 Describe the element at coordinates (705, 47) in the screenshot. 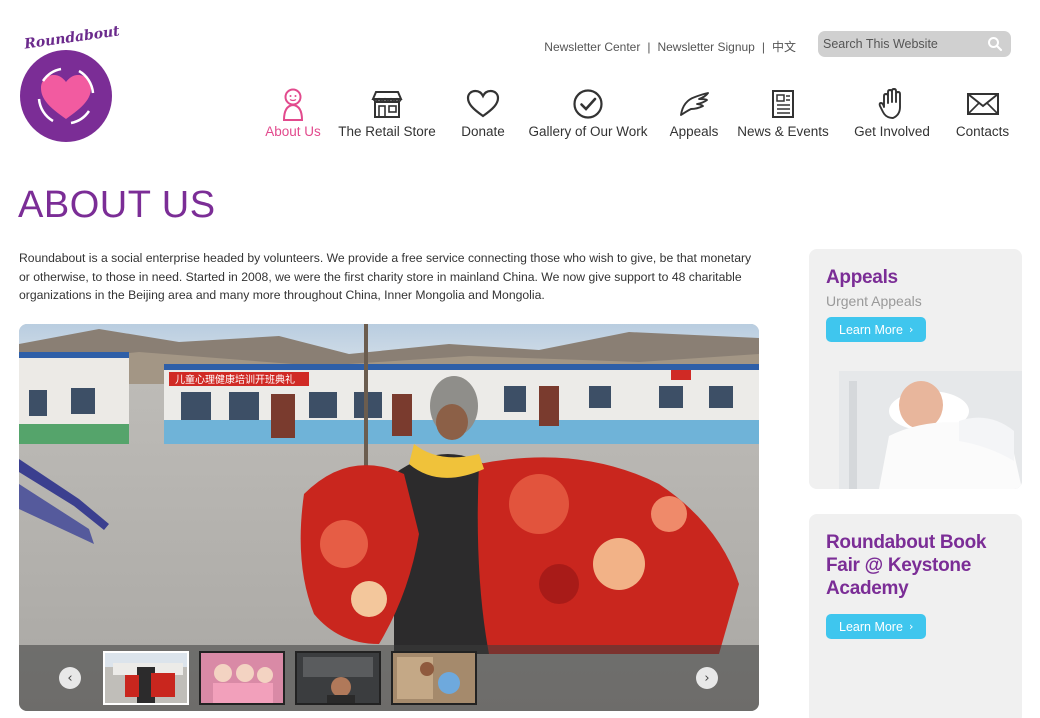

I see `newsletter-signup-link: Newsletter Signup` at that location.